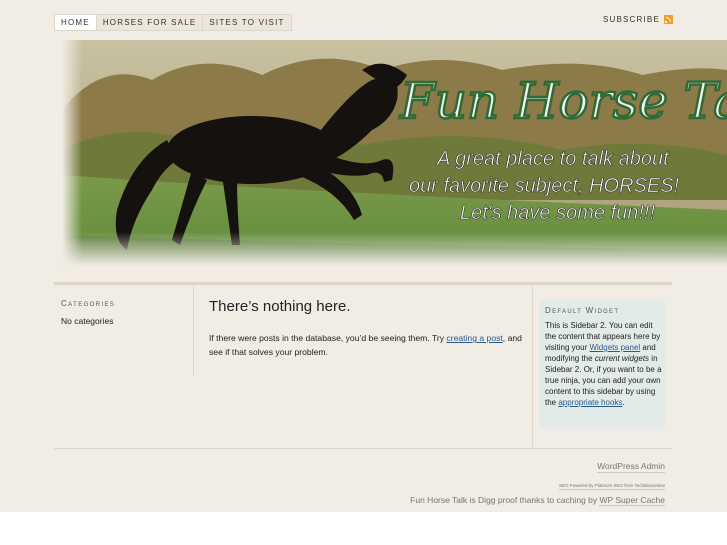 The width and height of the screenshot is (727, 545). What do you see at coordinates (631, 19) in the screenshot?
I see `subscribe-label: Subscribe` at bounding box center [631, 19].